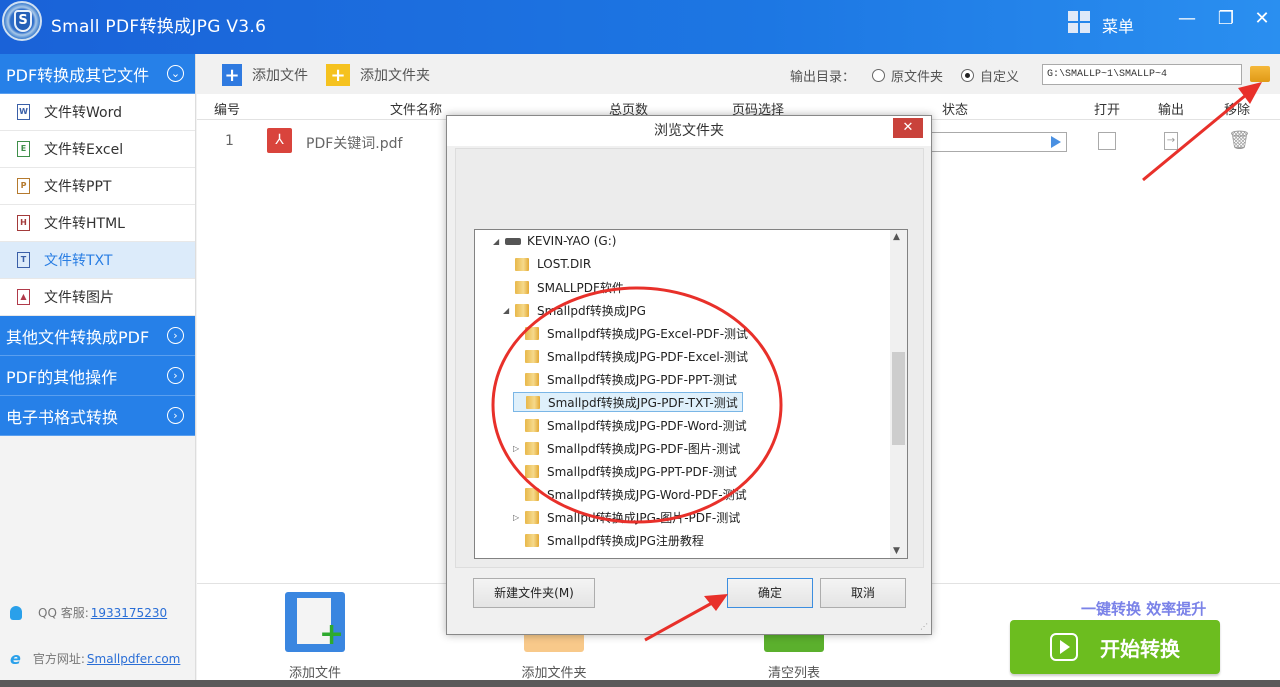 This screenshot has height=687, width=1280. I want to click on sidebar-item-5: ▲ 文件转图片, so click(97, 297).